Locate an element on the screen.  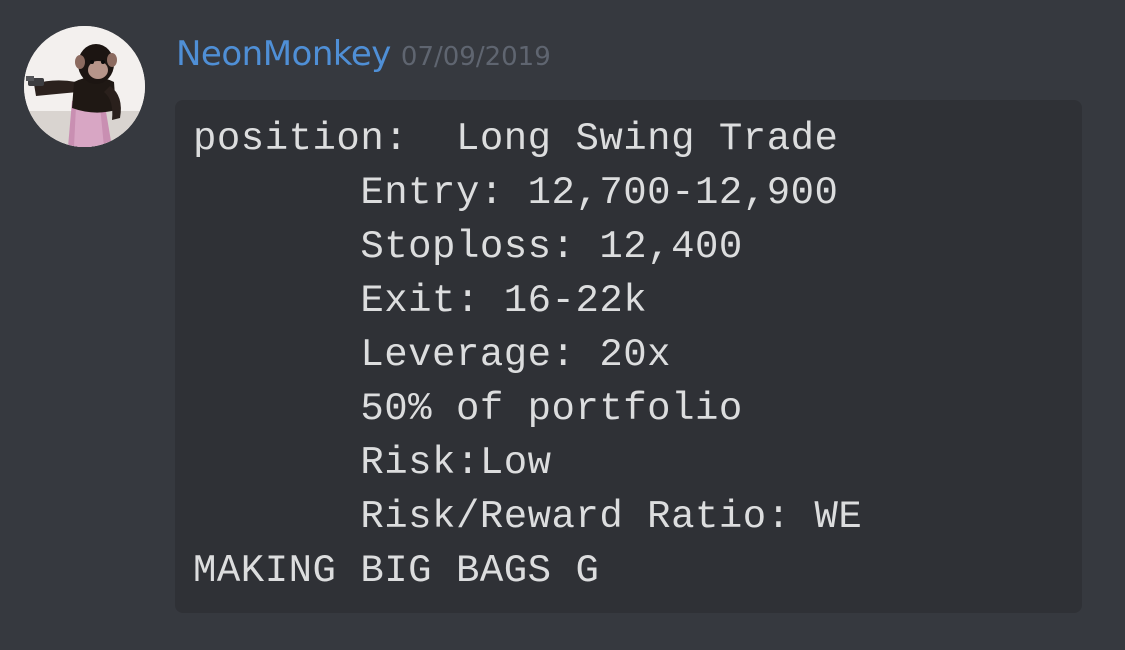
avatar is located at coordinates (84, 86).